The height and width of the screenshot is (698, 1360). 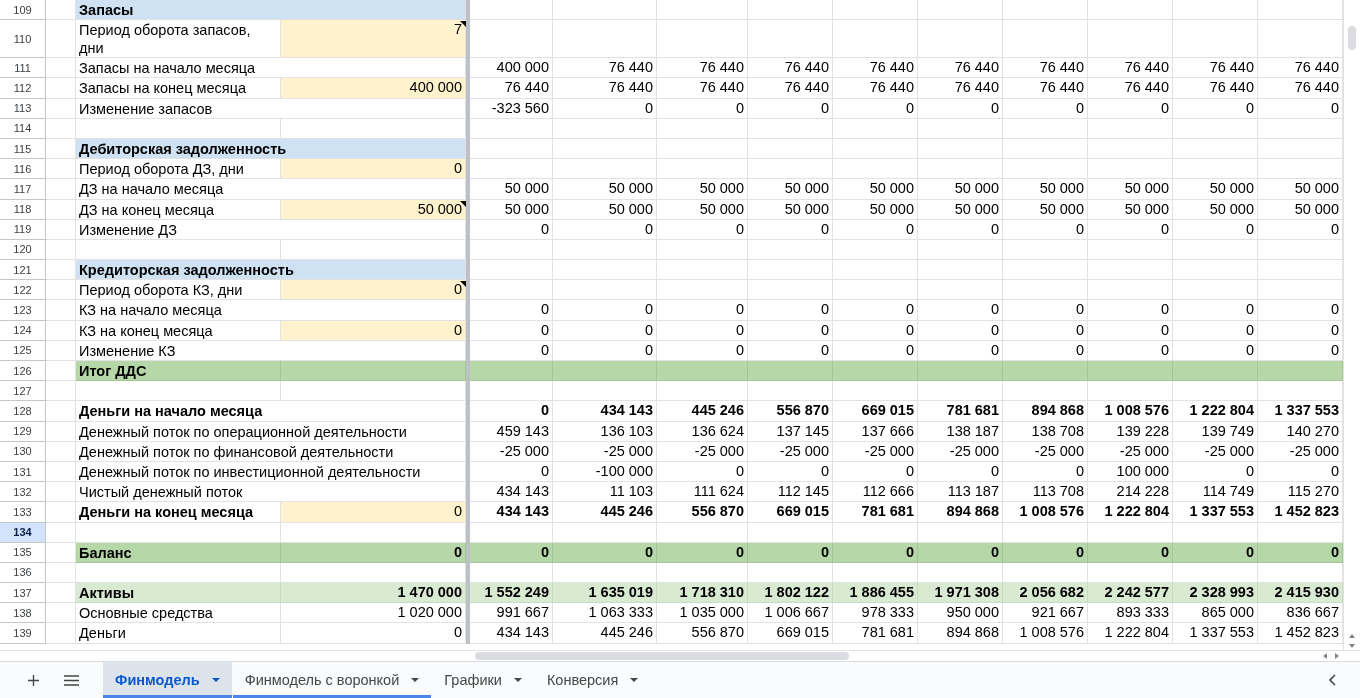 What do you see at coordinates (875, 613) in the screenshot?
I see `table-cell: 978 333` at bounding box center [875, 613].